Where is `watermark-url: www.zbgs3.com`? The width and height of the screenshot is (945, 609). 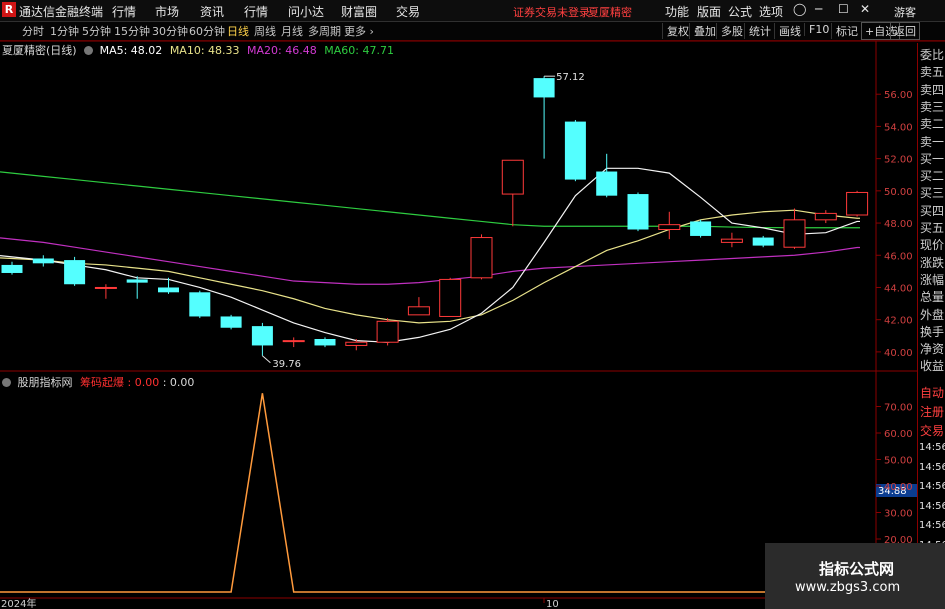
watermark-url: www.zbgs3.com is located at coordinates (848, 587).